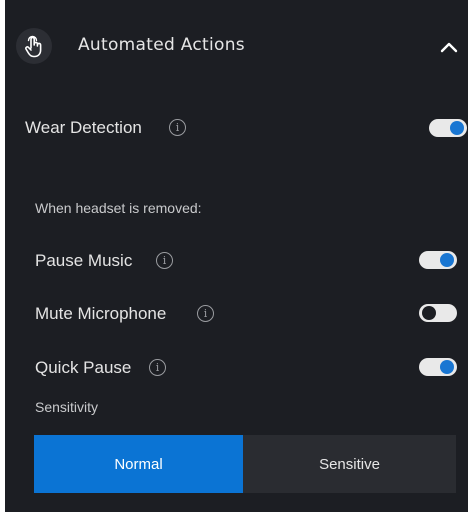 Image resolution: width=476 pixels, height=512 pixels. What do you see at coordinates (84, 260) in the screenshot?
I see `pause-music-label: Pause Music` at bounding box center [84, 260].